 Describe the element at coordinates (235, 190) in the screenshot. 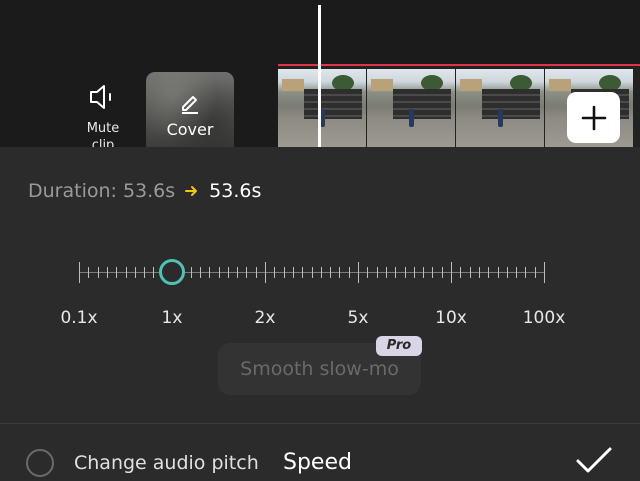

I see `duration-new: 53.6s` at that location.